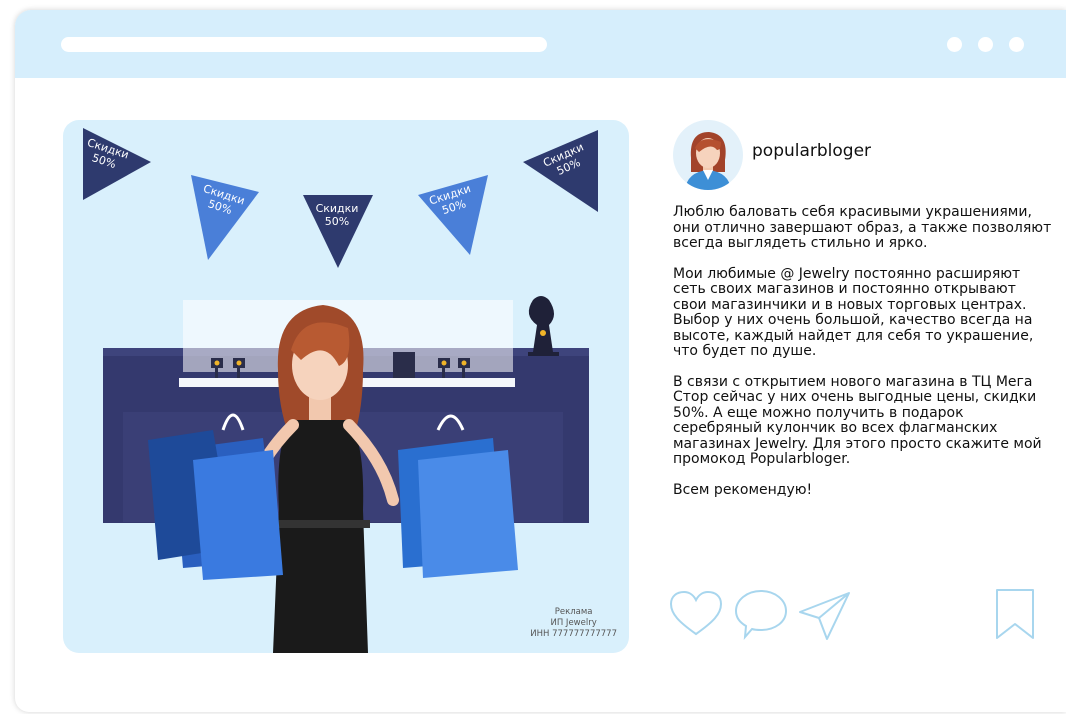  Describe the element at coordinates (761, 614) in the screenshot. I see `comment-icon` at that location.